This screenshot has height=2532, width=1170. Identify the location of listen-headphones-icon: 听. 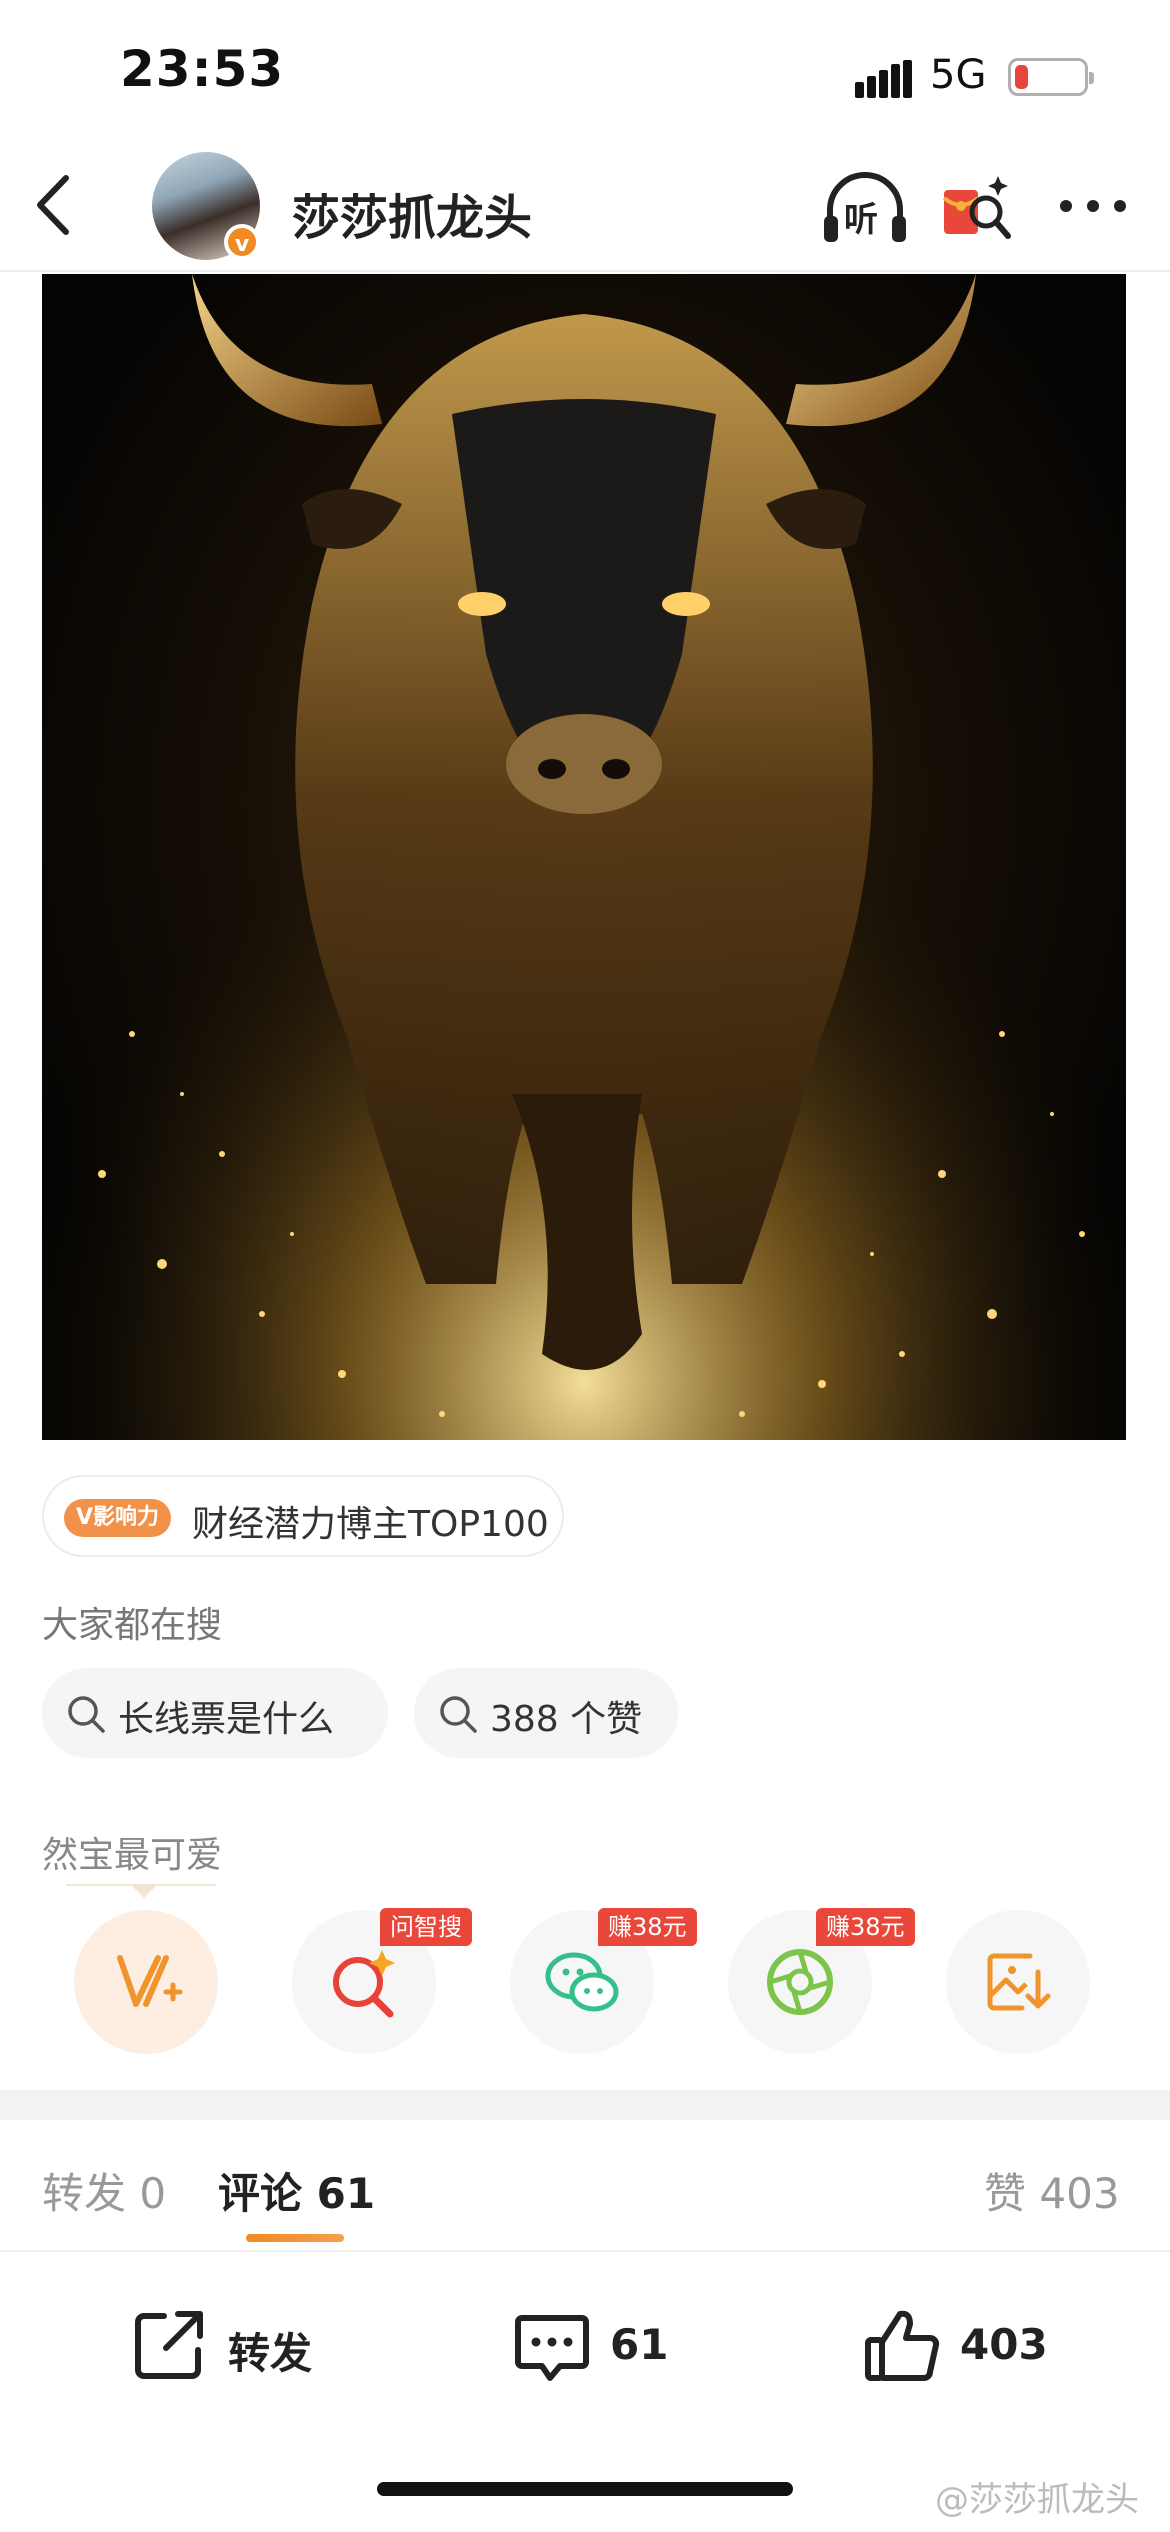
(865, 208).